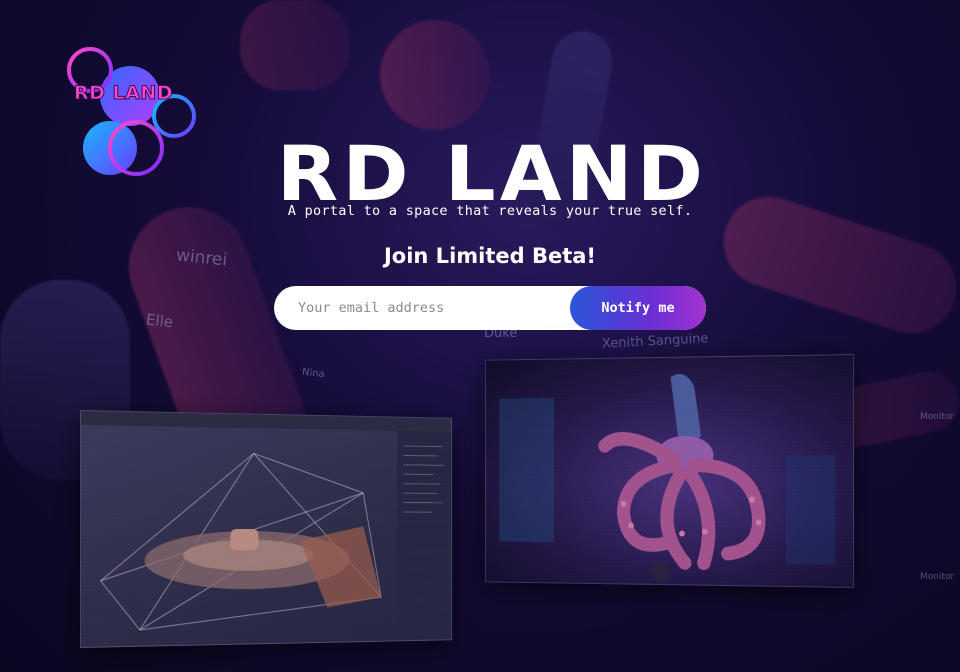 The height and width of the screenshot is (672, 960). I want to click on rd-land-bubbles-icon, so click(131, 111).